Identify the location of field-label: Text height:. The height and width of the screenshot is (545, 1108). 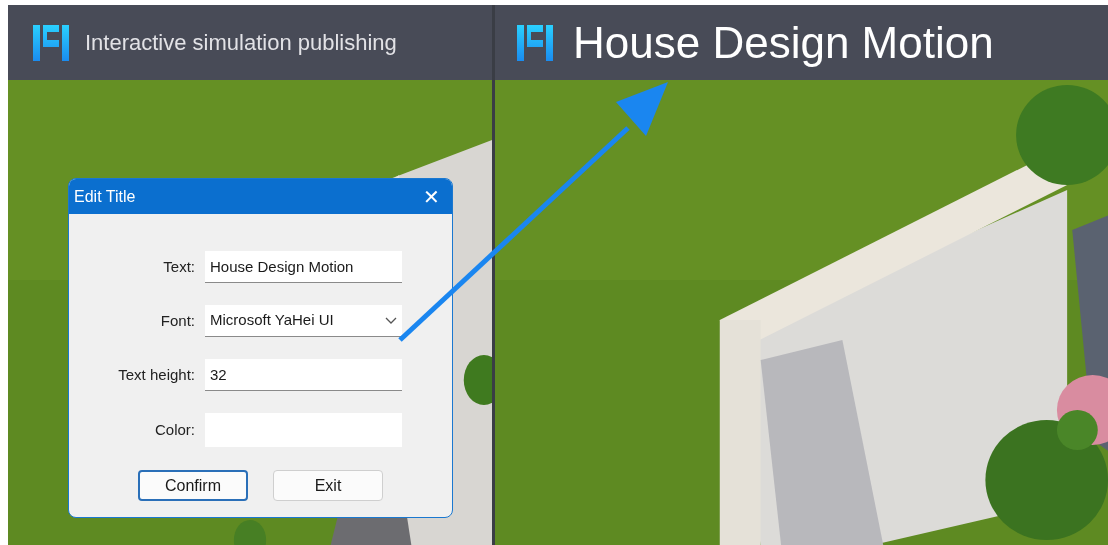
(156, 374).